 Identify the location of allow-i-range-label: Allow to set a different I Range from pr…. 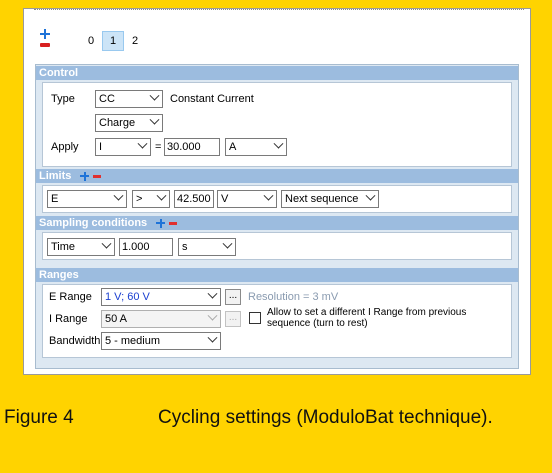
(367, 318).